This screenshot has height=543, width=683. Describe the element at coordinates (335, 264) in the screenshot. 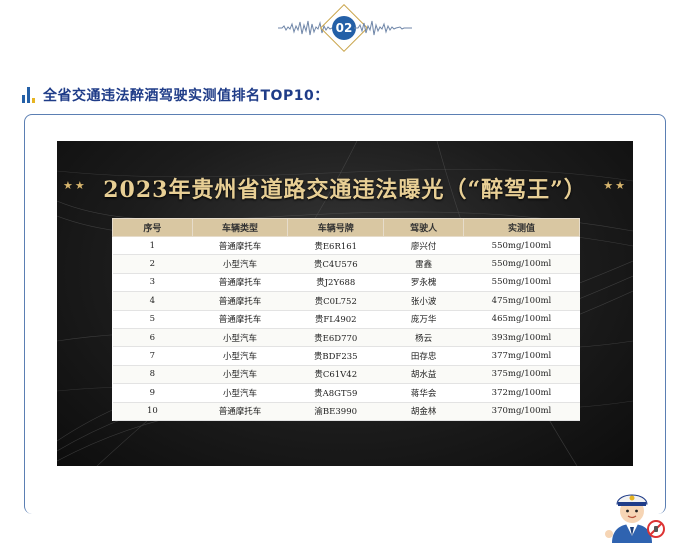

I see `cell-plate: 贵C4U576` at that location.